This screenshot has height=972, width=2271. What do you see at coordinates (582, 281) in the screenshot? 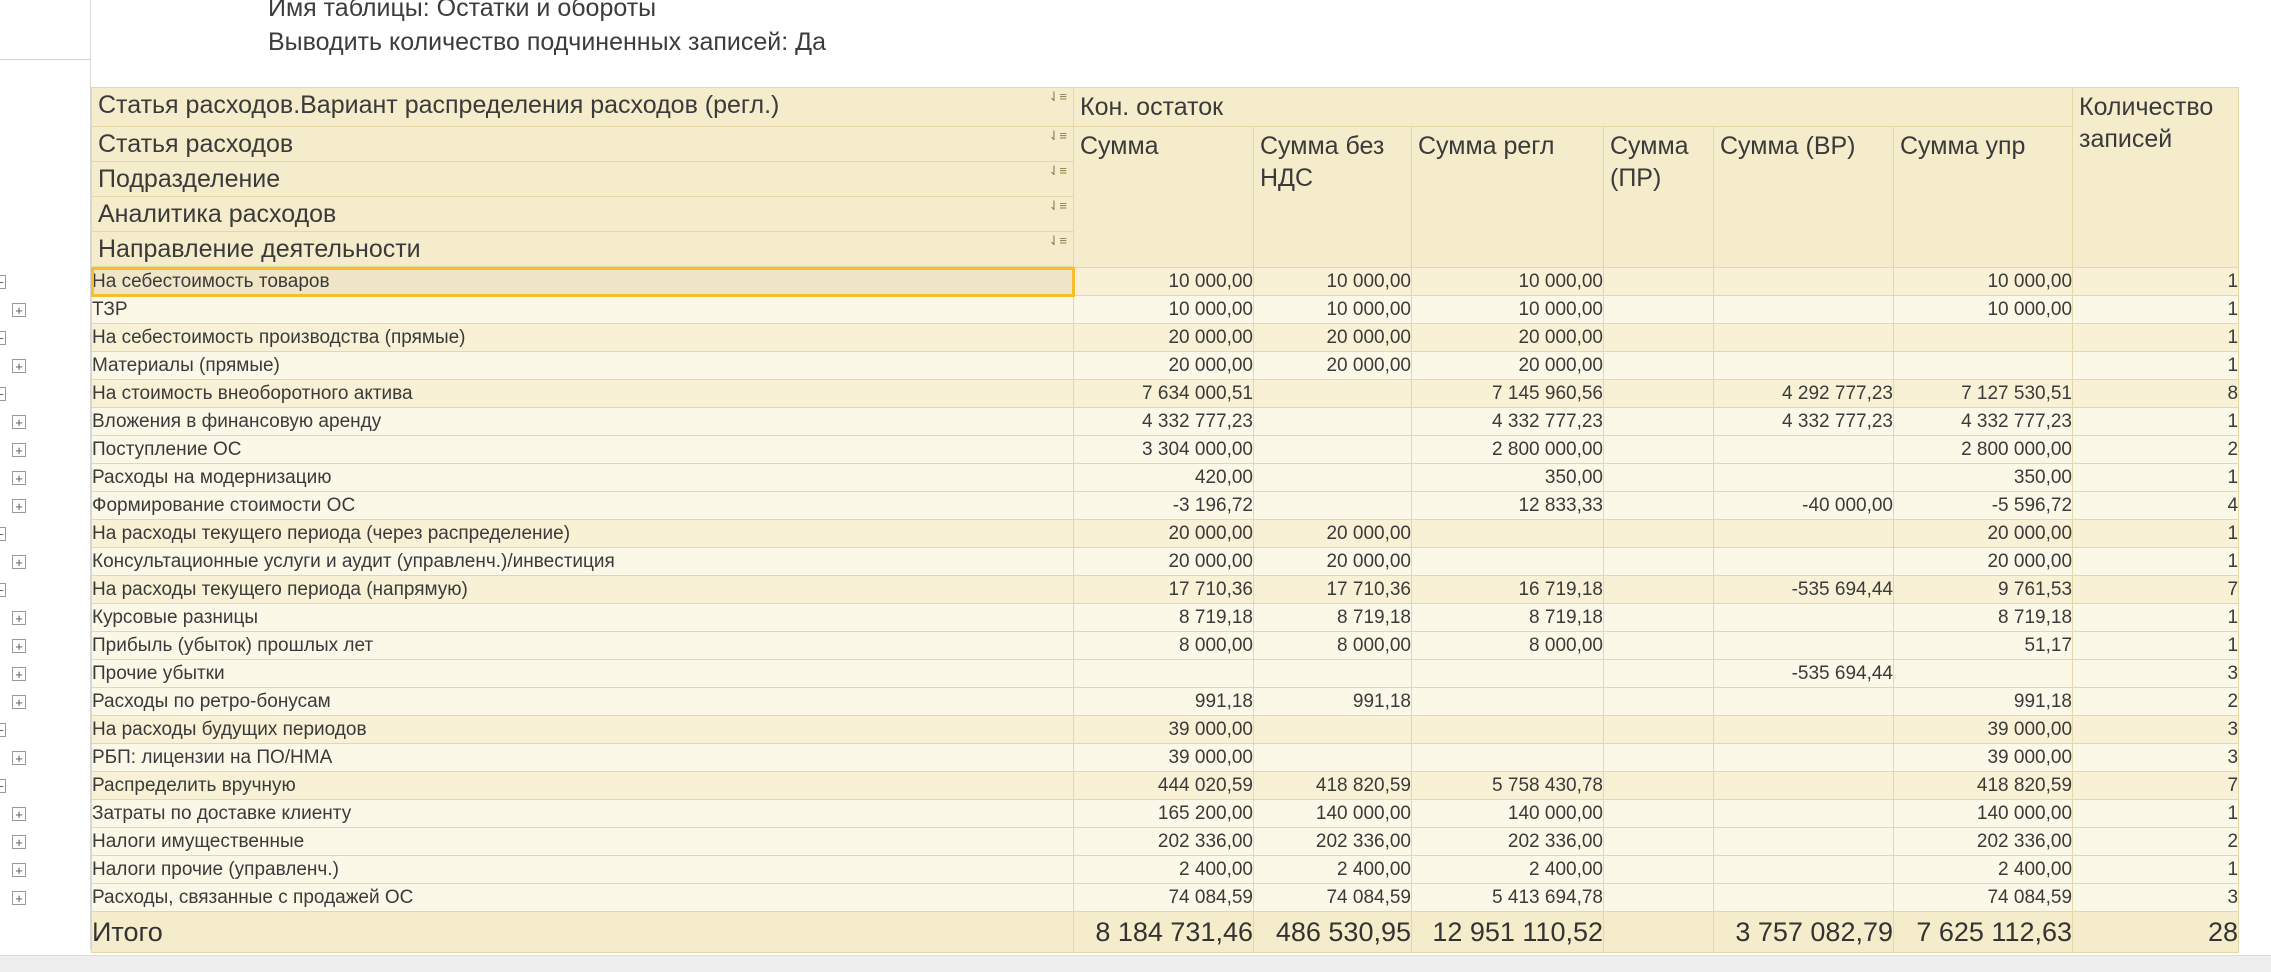
I see `row-label: На себестоимость товаров` at bounding box center [582, 281].